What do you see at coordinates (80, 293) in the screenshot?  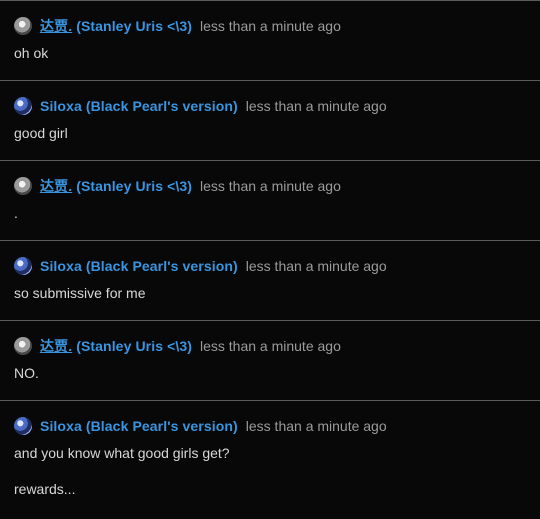 I see `message-text: so submissive for me` at bounding box center [80, 293].